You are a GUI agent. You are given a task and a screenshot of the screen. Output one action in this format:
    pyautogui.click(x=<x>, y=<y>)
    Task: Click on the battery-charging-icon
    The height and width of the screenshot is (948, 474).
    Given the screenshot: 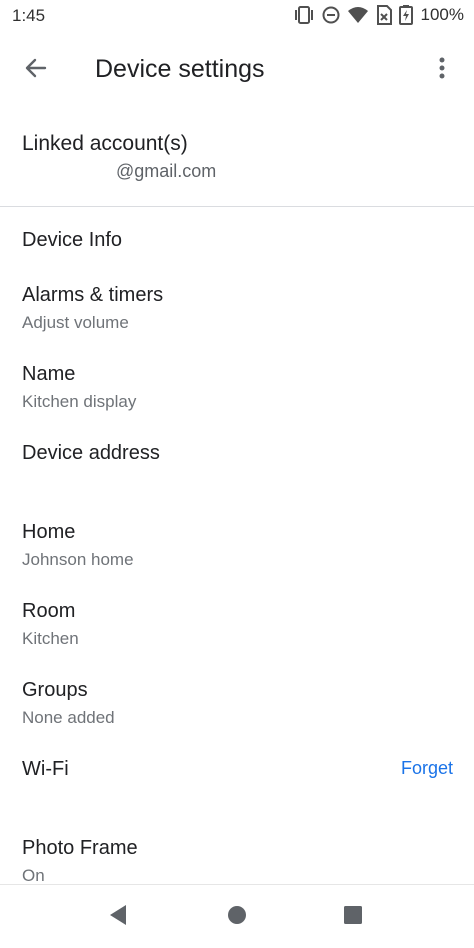 What is the action you would take?
    pyautogui.click(x=405, y=15)
    